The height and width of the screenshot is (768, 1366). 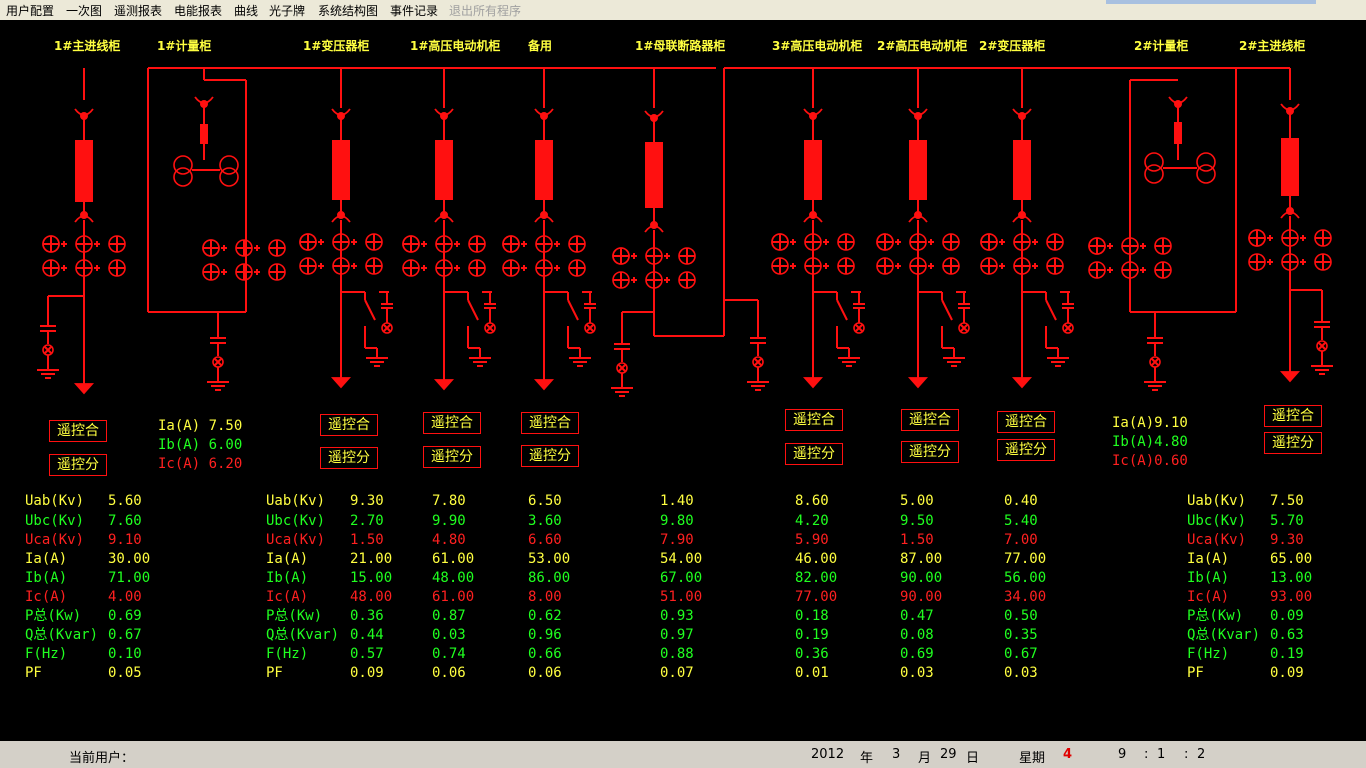 I want to click on cabinet-title-2-main-incoming: 2#主进线柜, so click(x=1272, y=46).